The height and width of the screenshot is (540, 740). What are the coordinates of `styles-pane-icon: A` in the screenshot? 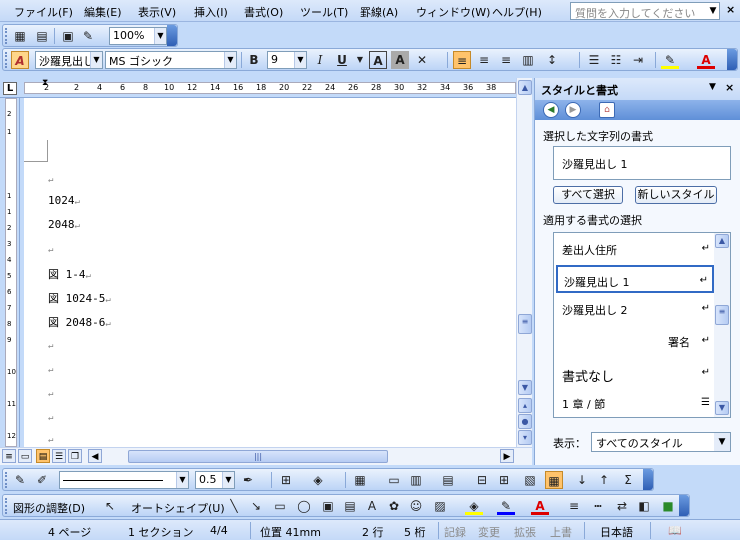 It's located at (20, 60).